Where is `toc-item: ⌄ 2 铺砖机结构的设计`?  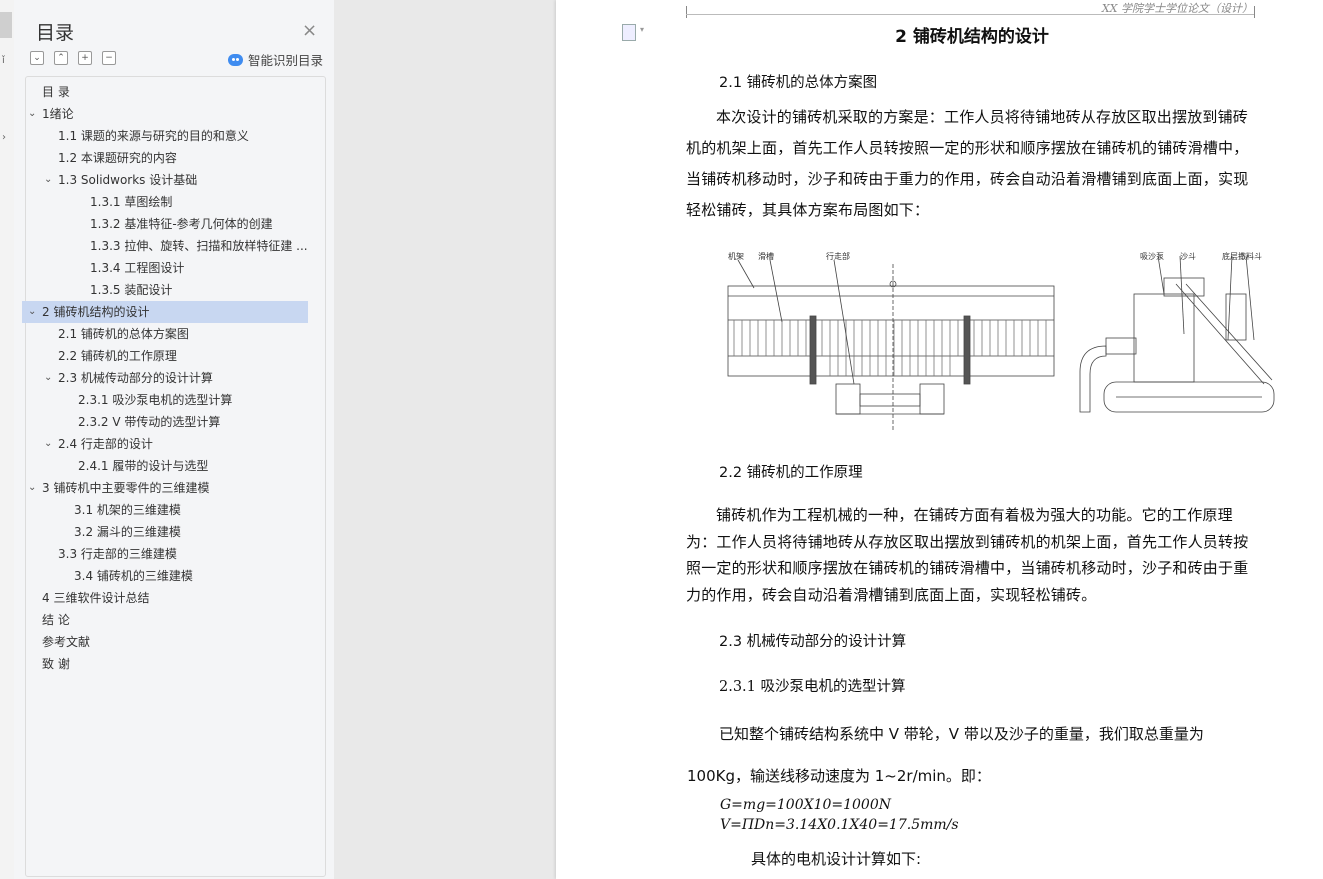
toc-item: ⌄ 2 铺砖机结构的设计 is located at coordinates (165, 312).